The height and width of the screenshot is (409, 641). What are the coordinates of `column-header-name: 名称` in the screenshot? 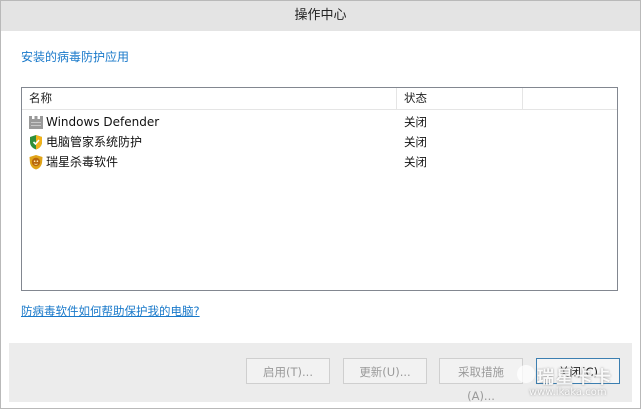 It's located at (209, 98).